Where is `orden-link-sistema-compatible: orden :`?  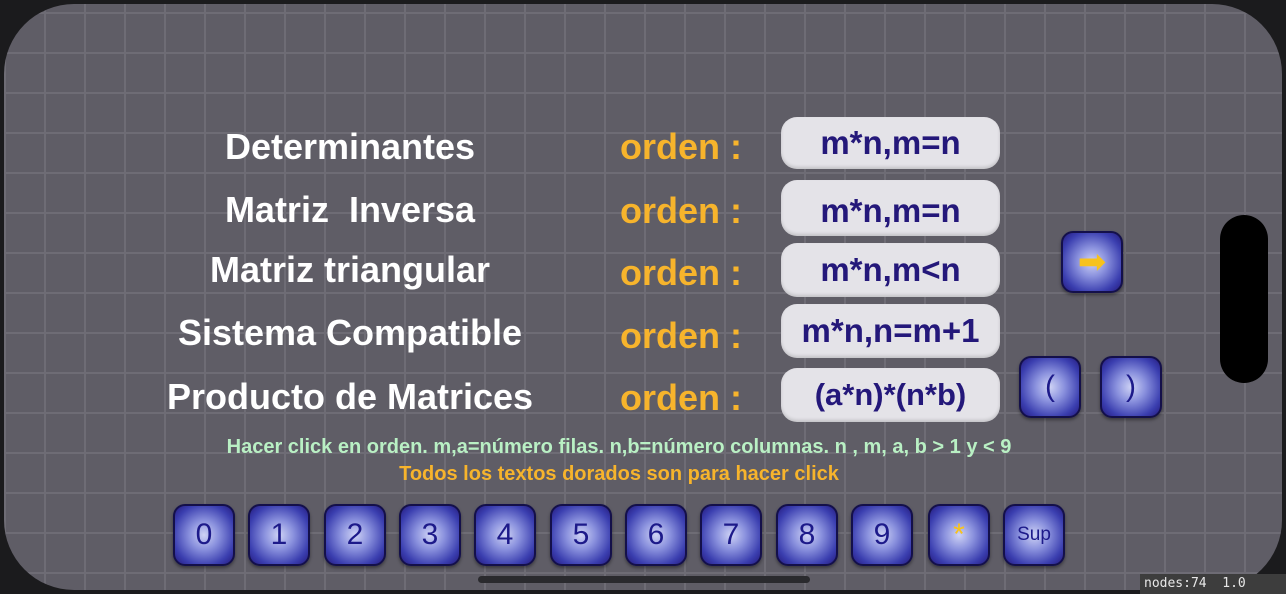
orden-link-sistema-compatible: orden : is located at coordinates (681, 336).